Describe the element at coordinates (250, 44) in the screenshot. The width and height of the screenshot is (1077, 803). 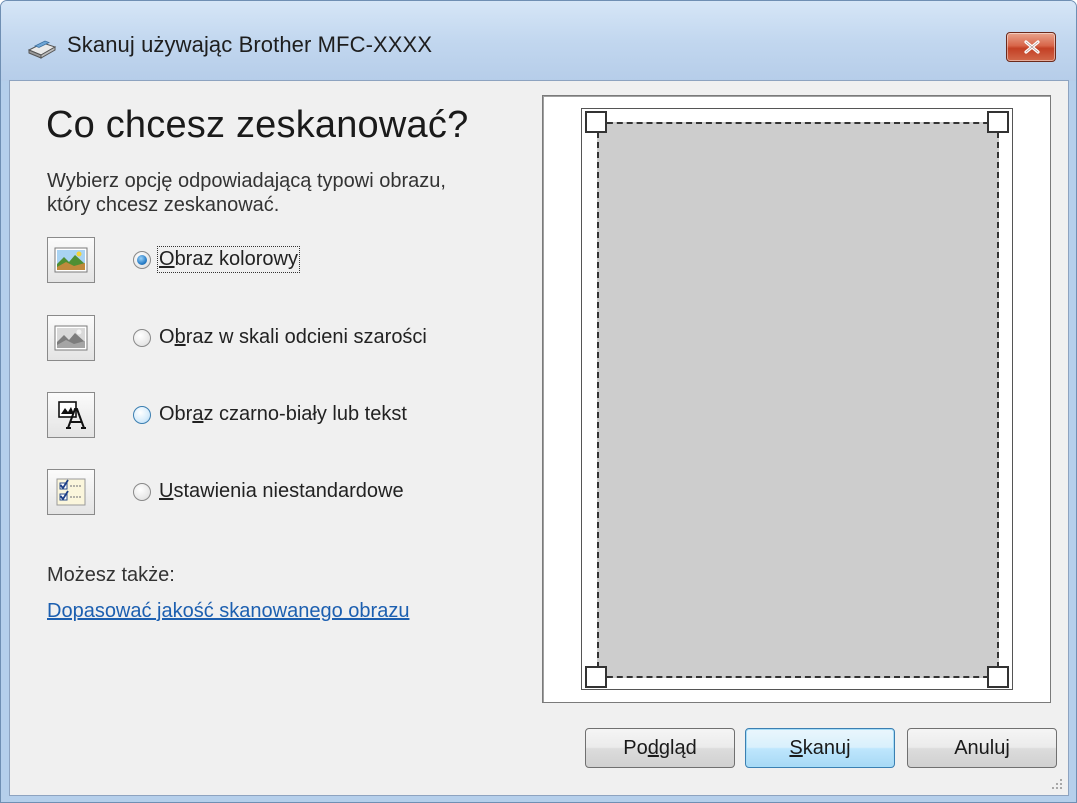
I see `window-title: Skanuj używając Brother MFC-XXXX` at that location.